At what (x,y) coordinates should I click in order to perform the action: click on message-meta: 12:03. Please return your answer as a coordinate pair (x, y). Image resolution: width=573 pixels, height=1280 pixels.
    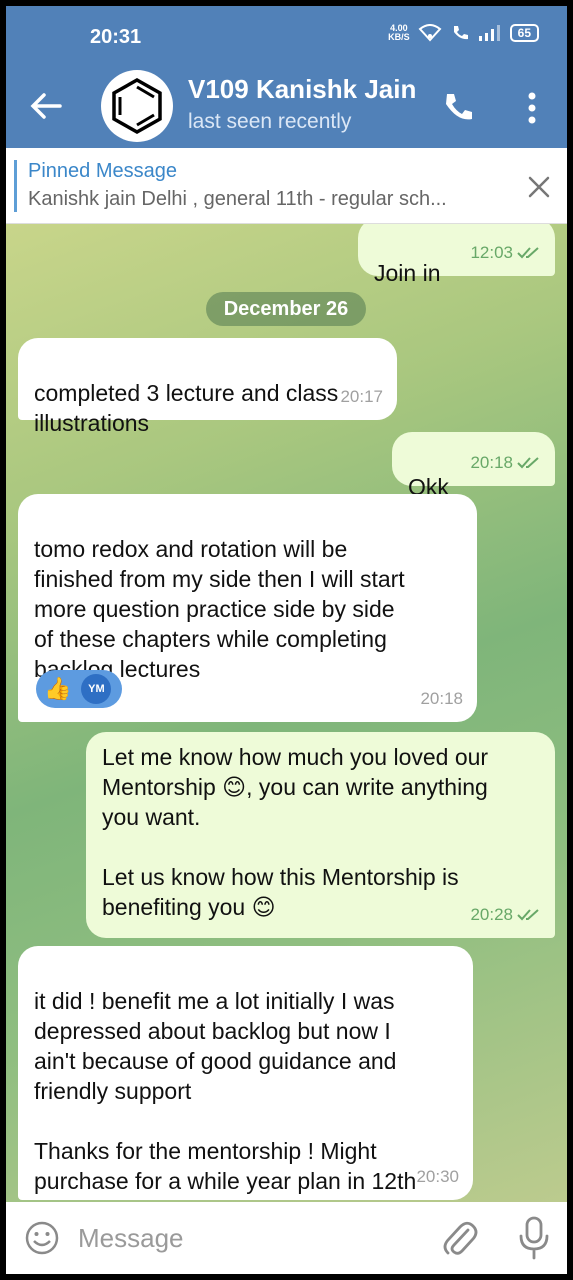
    Looking at the image, I should click on (505, 253).